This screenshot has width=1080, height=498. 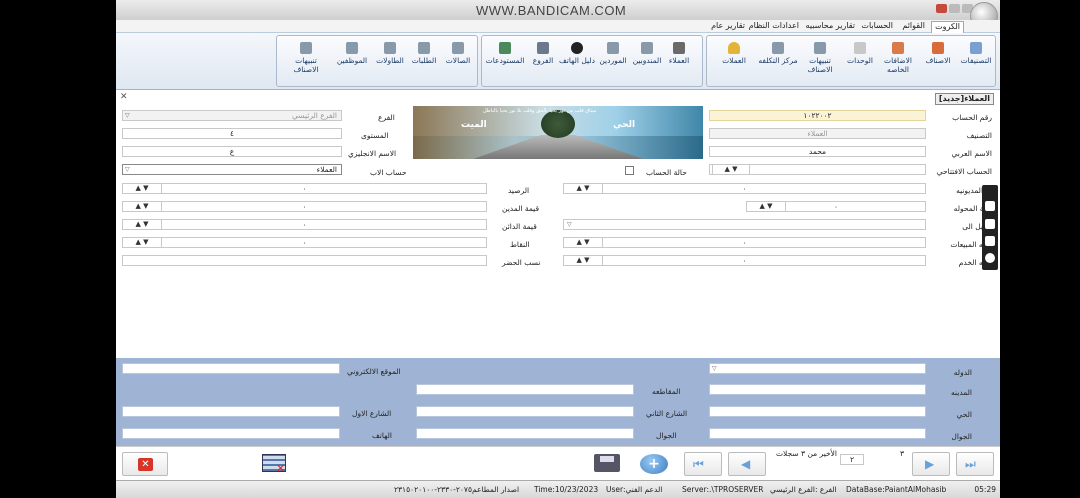 I want to click on credit-limit-field: ٠, so click(x=744, y=188).